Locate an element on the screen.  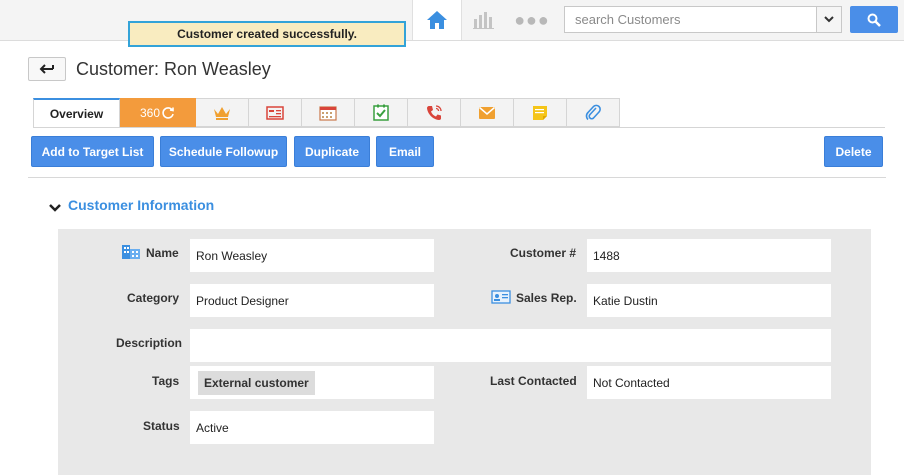
back-button is located at coordinates (47, 69).